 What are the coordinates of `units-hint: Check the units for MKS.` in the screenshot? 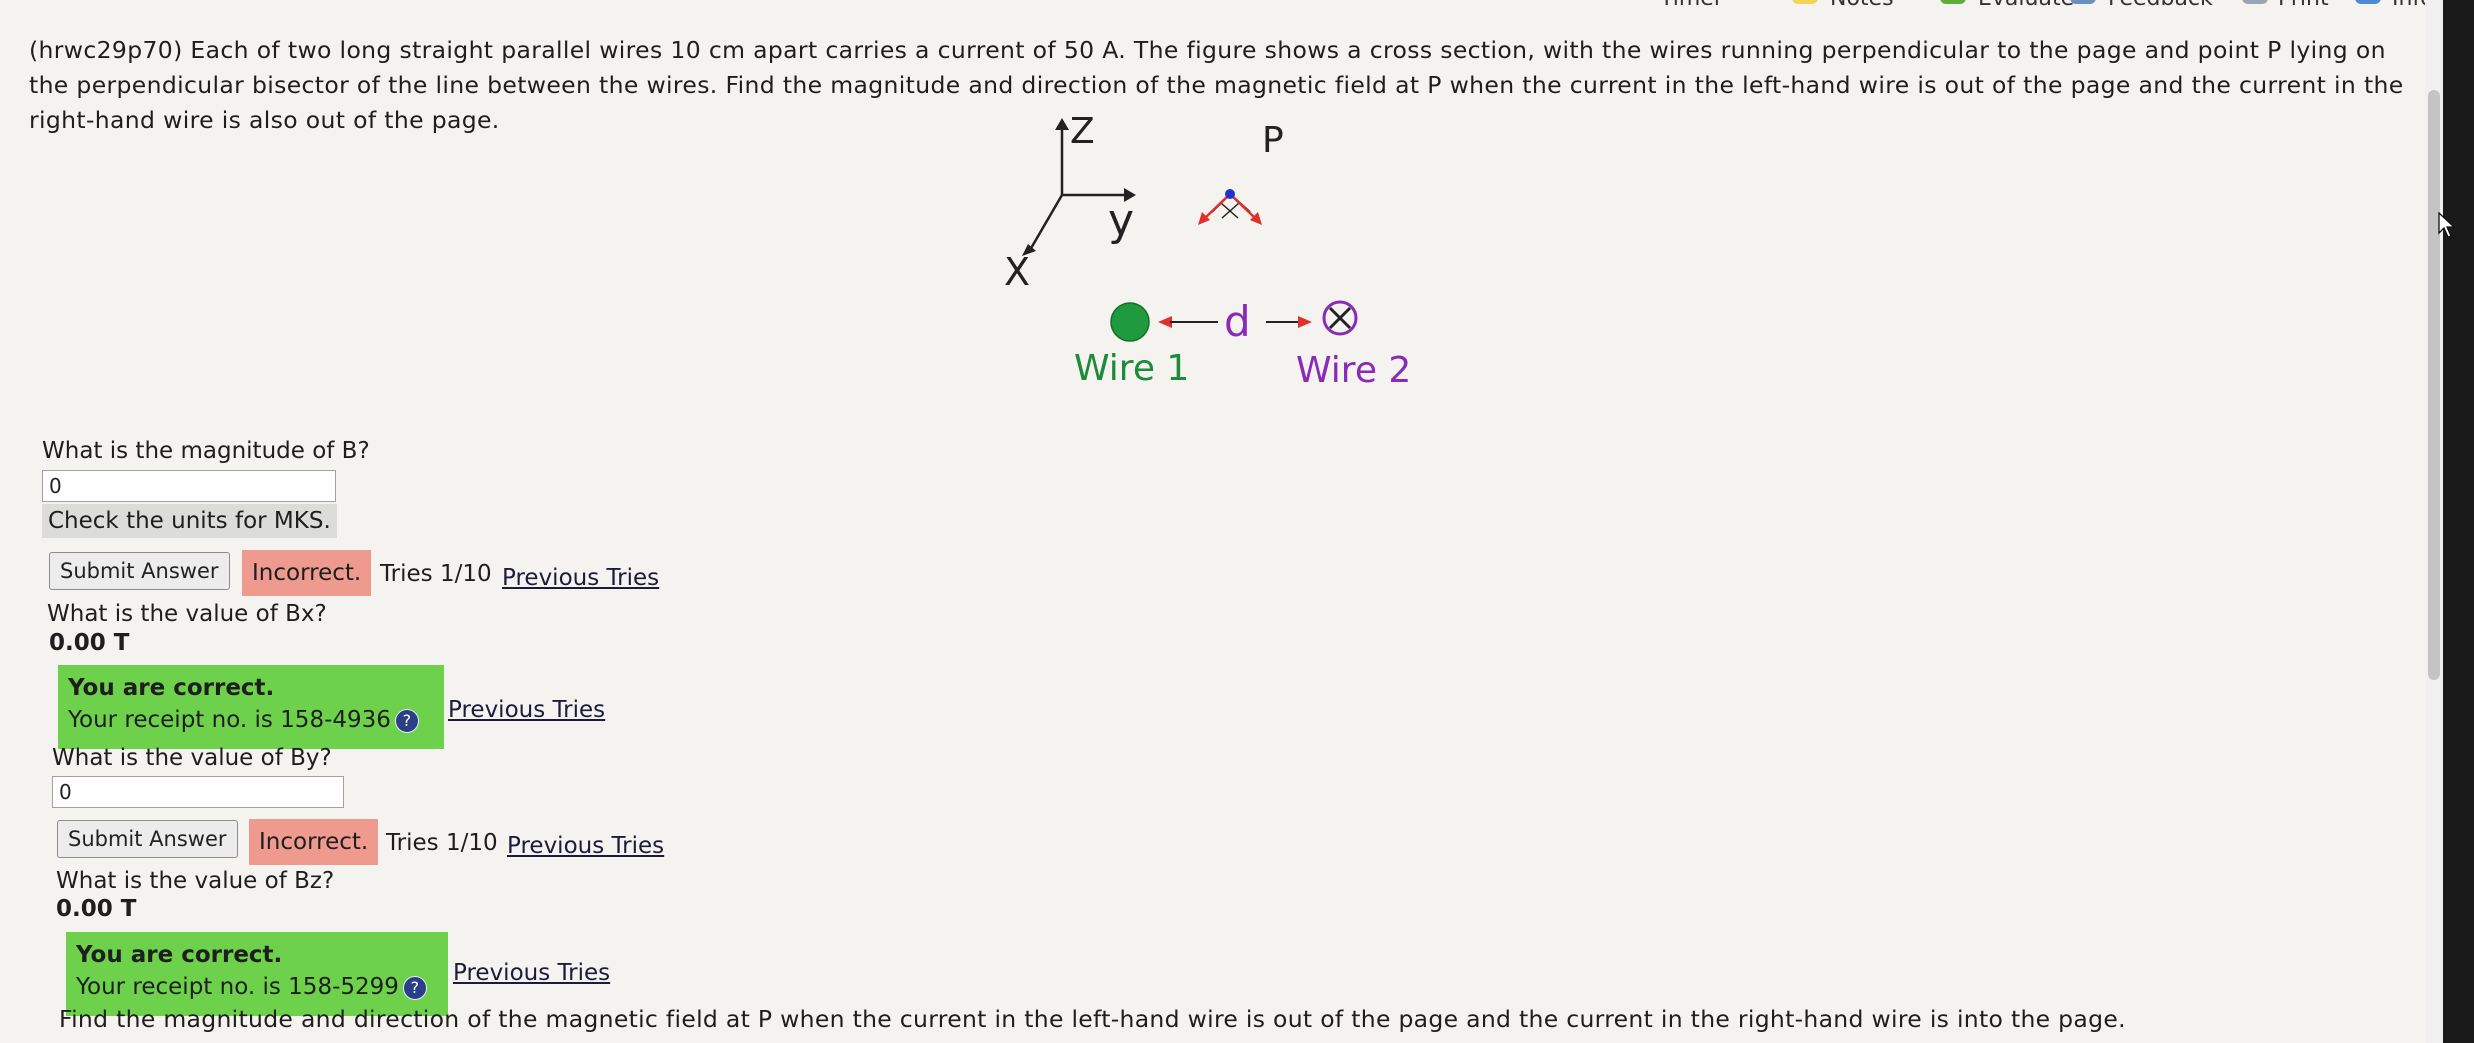 It's located at (189, 521).